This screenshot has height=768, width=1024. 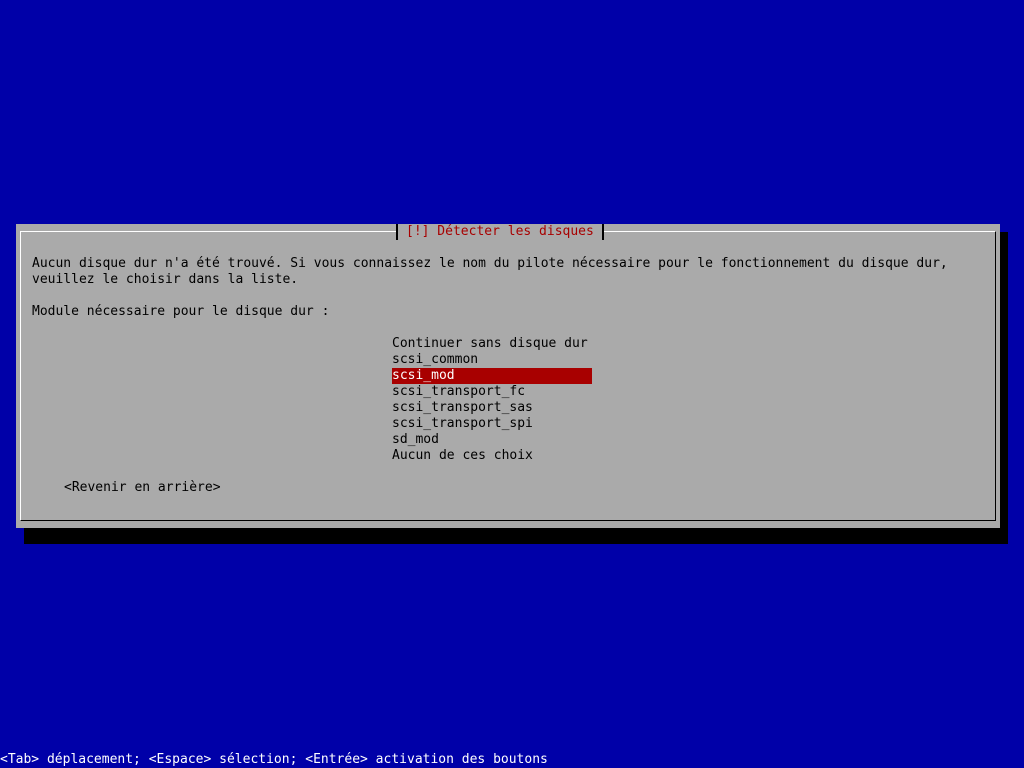 I want to click on list-item-scsi-transport-sas: scsi_transport_sas, so click(x=492, y=408).